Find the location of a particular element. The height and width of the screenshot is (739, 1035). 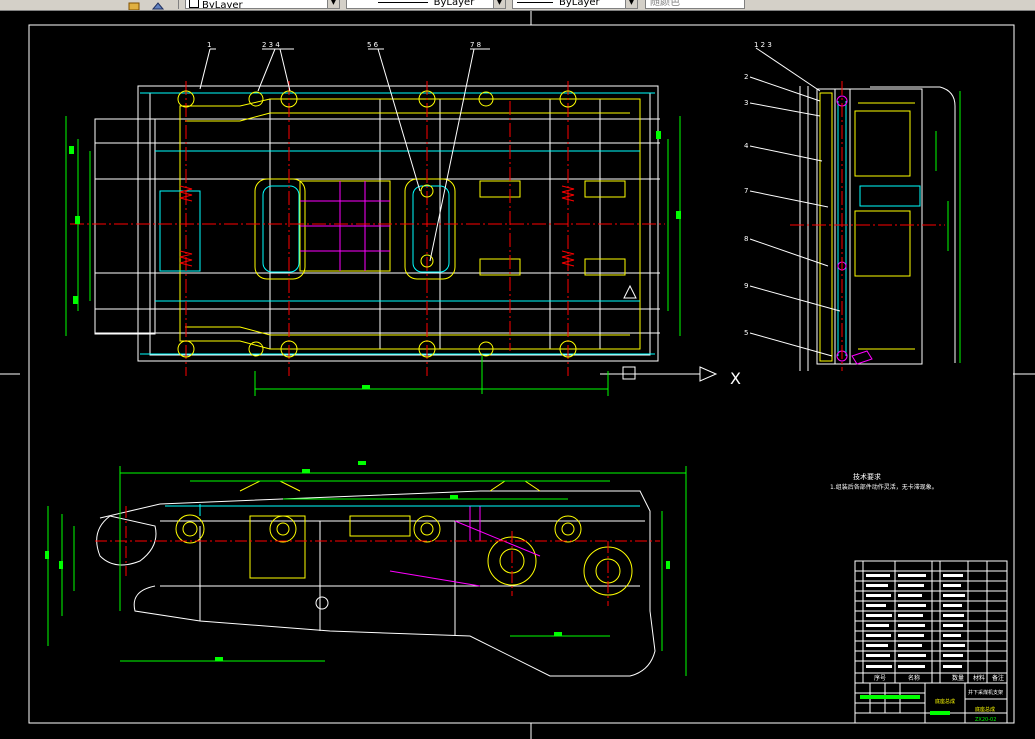

balloon-label: 7 8 is located at coordinates (475, 45).